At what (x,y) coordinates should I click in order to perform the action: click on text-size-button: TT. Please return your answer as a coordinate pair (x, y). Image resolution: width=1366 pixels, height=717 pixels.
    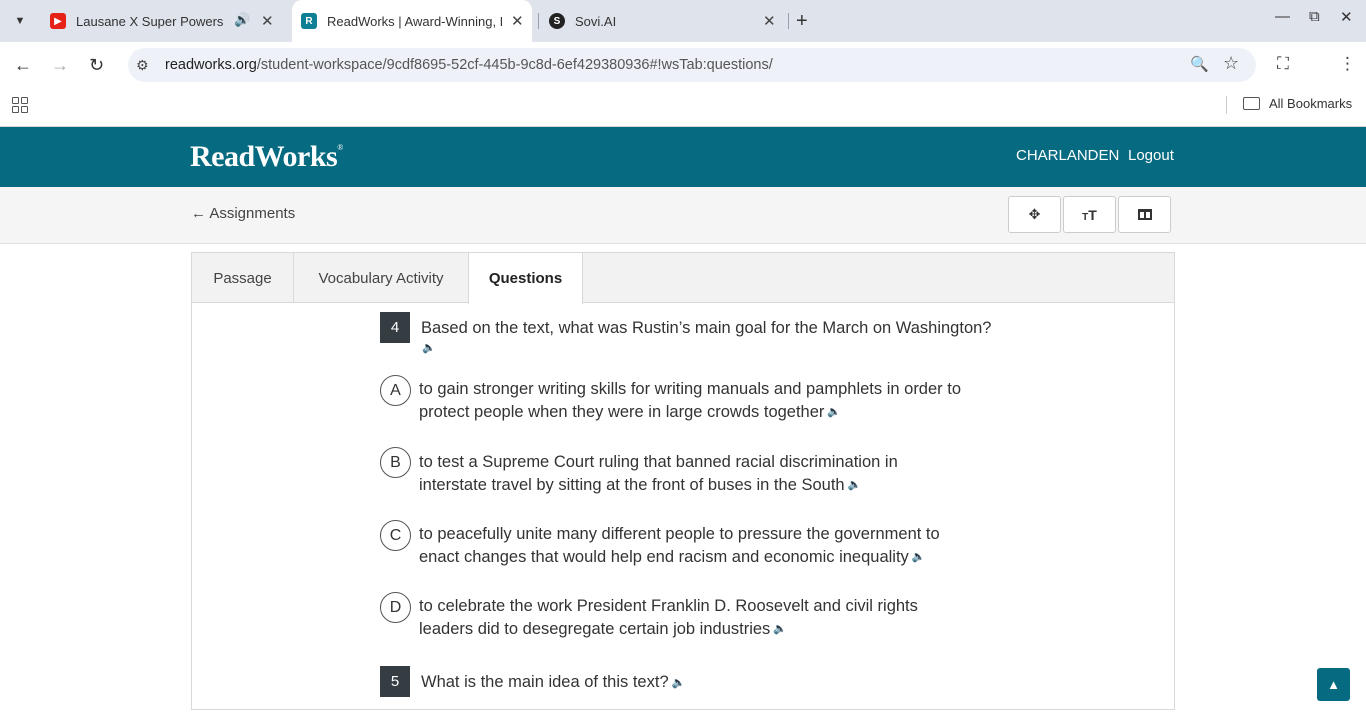
    Looking at the image, I should click on (1089, 214).